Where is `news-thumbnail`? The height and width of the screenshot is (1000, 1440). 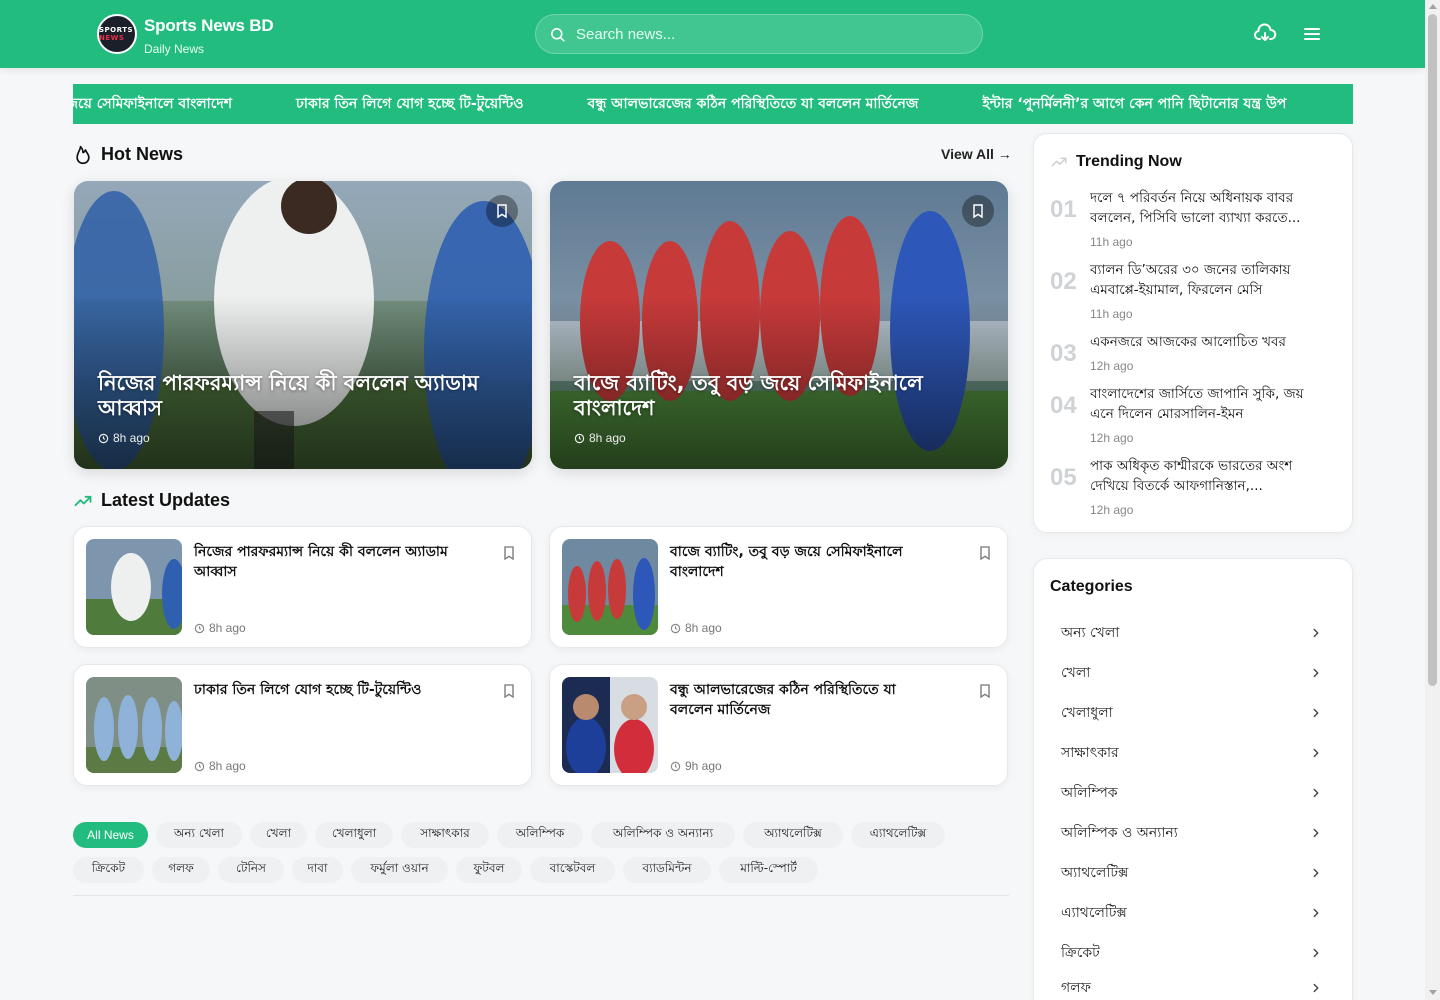 news-thumbnail is located at coordinates (134, 725).